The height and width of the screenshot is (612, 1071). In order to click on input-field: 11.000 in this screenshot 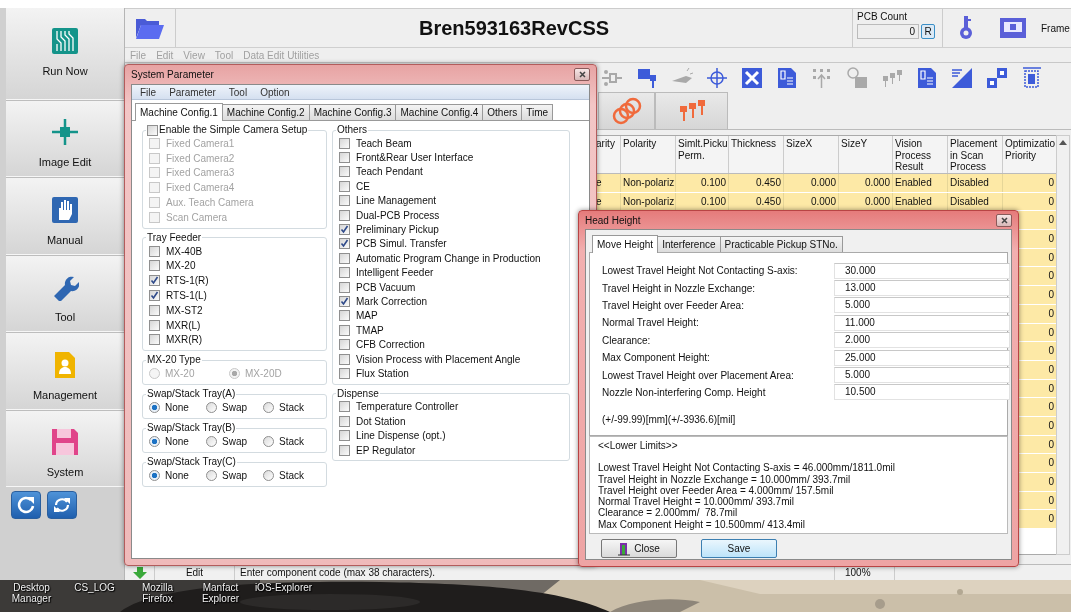, I will do `click(922, 322)`.